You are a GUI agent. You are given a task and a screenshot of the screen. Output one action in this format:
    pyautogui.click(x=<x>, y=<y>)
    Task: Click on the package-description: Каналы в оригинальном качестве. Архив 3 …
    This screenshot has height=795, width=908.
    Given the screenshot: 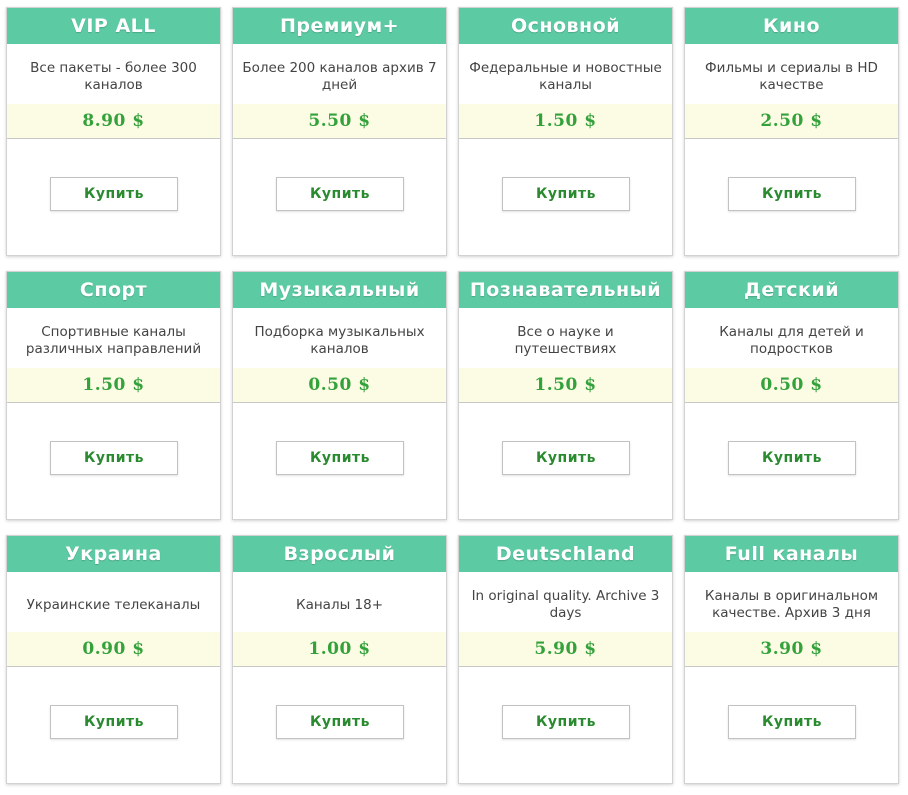 What is the action you would take?
    pyautogui.click(x=791, y=604)
    